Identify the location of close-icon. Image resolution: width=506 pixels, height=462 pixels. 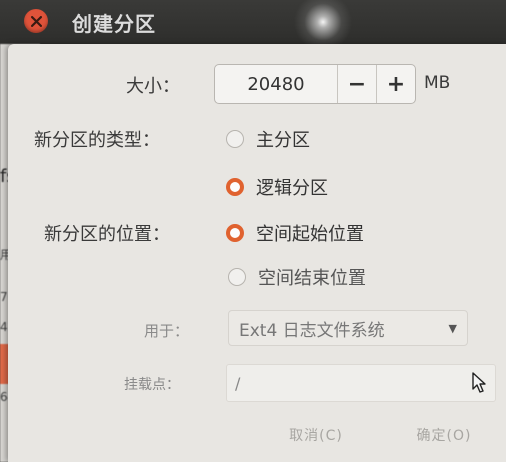
(36, 21).